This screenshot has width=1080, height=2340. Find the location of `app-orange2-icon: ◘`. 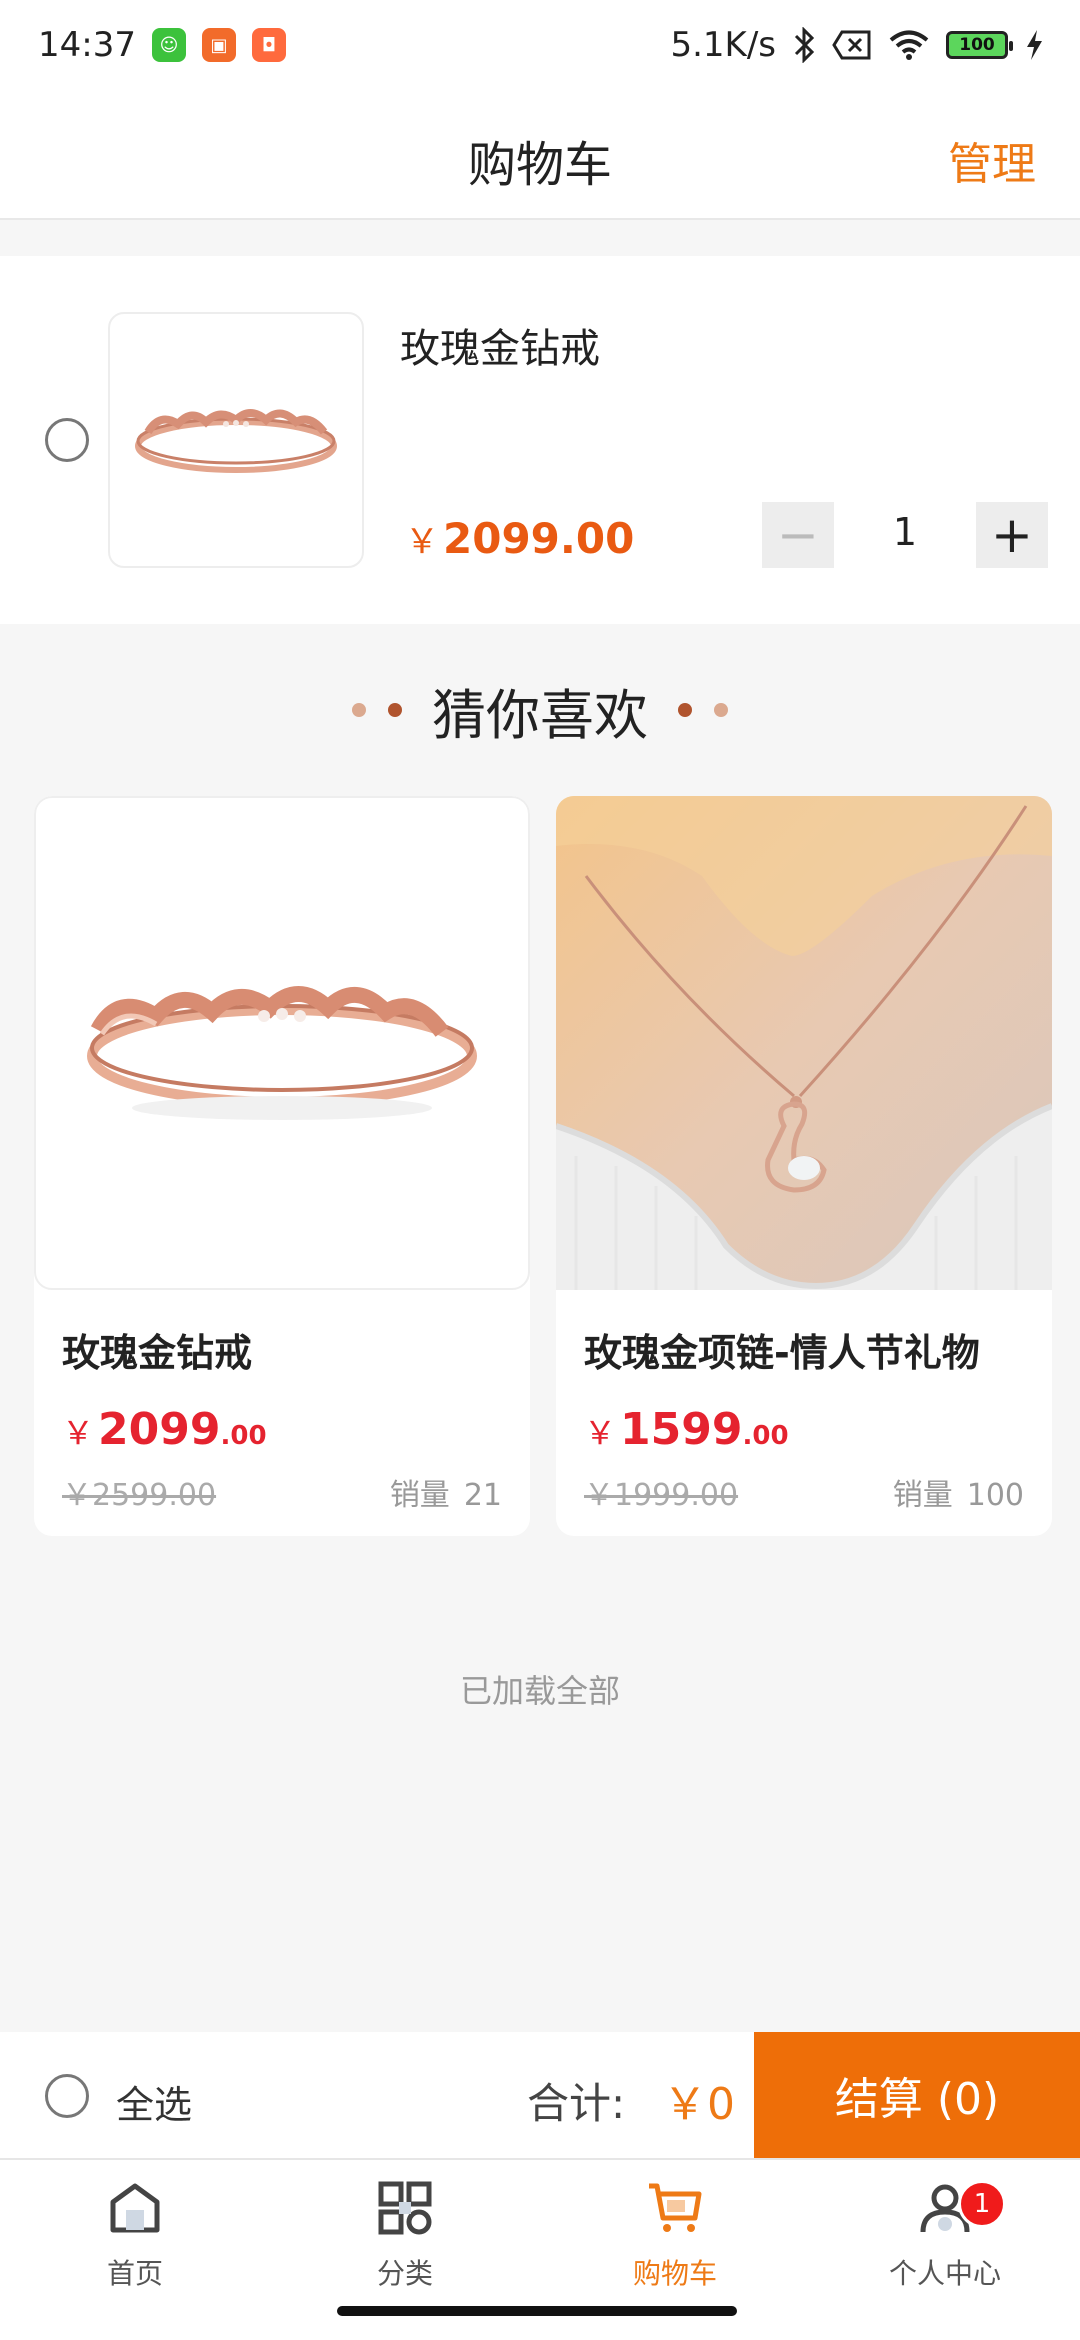

app-orange2-icon: ◘ is located at coordinates (268, 45).